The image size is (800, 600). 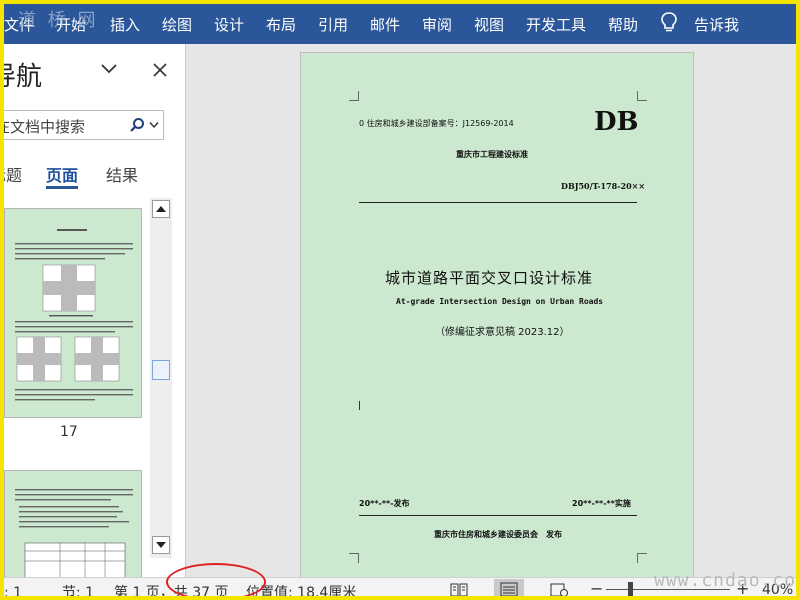 I want to click on issuer: 重庆市住房和城乡建设委员会 发布, so click(x=498, y=534).